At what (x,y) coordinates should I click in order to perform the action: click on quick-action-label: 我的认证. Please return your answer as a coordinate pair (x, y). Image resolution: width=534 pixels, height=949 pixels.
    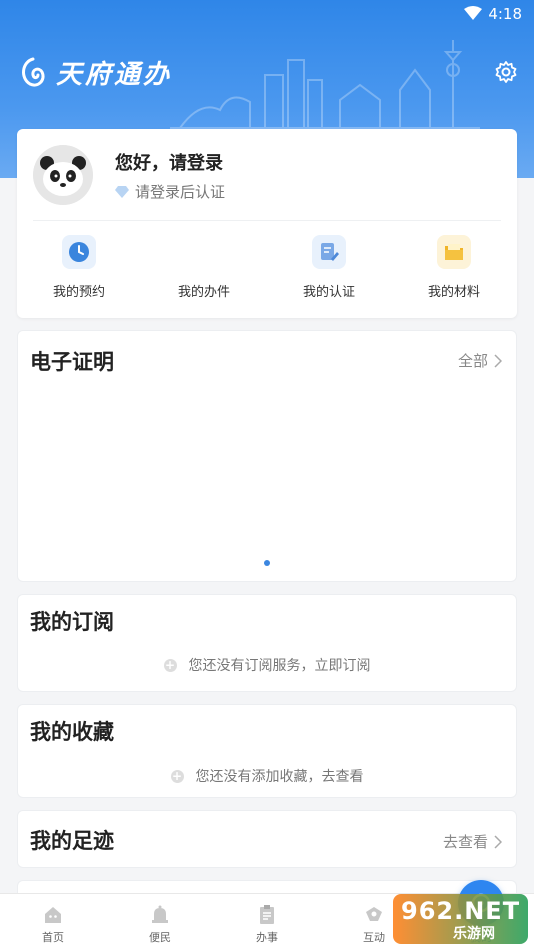
    Looking at the image, I should click on (328, 292).